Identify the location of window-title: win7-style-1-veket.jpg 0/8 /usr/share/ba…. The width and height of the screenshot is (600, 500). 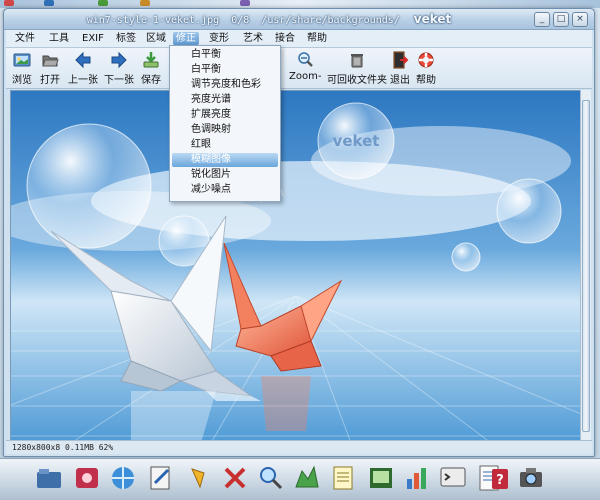
(269, 19).